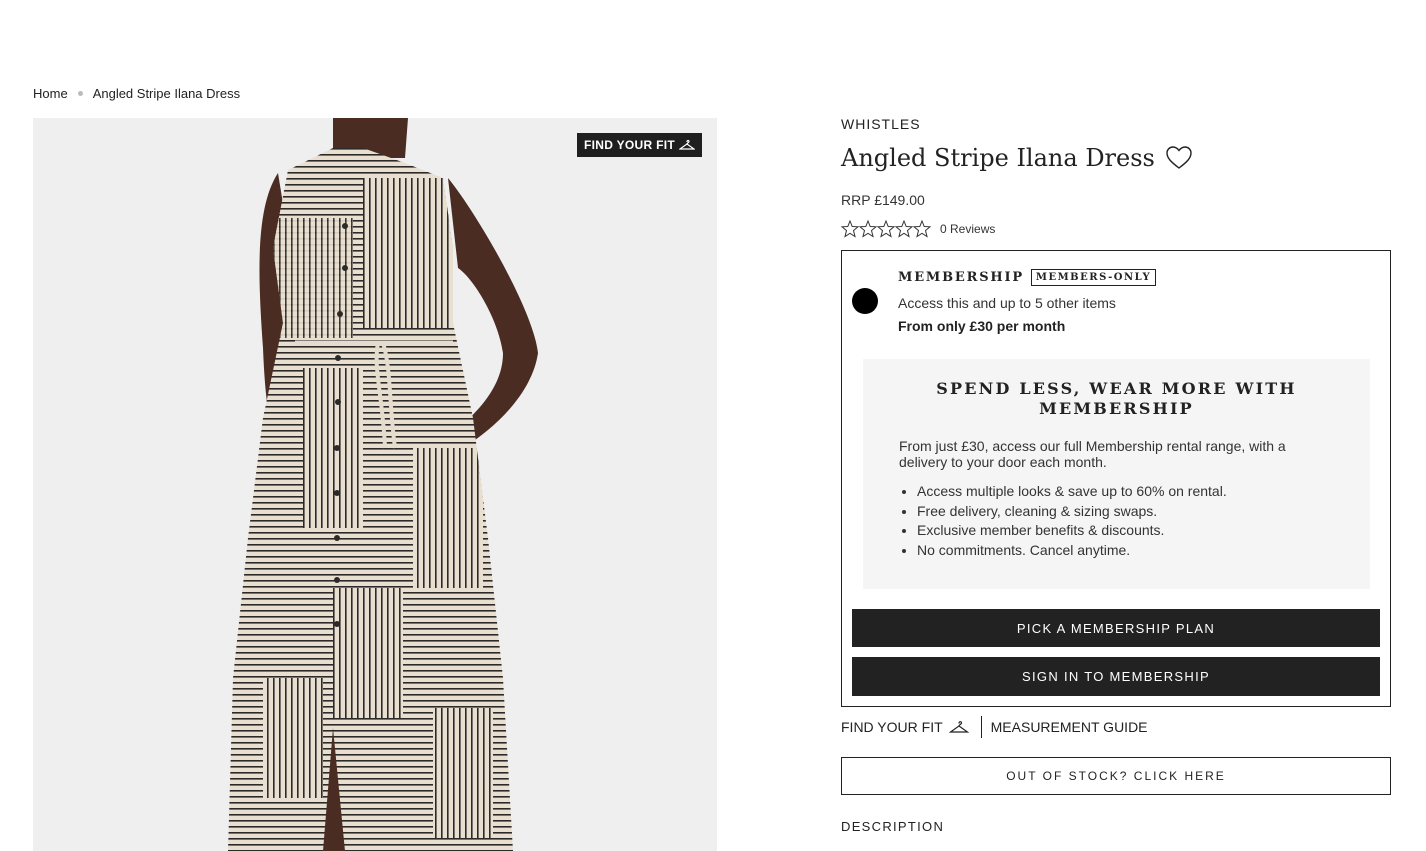 The height and width of the screenshot is (851, 1426). Describe the element at coordinates (1116, 776) in the screenshot. I see `out-of-stock-button: OUT OF STOCK? CLICK HERE` at that location.